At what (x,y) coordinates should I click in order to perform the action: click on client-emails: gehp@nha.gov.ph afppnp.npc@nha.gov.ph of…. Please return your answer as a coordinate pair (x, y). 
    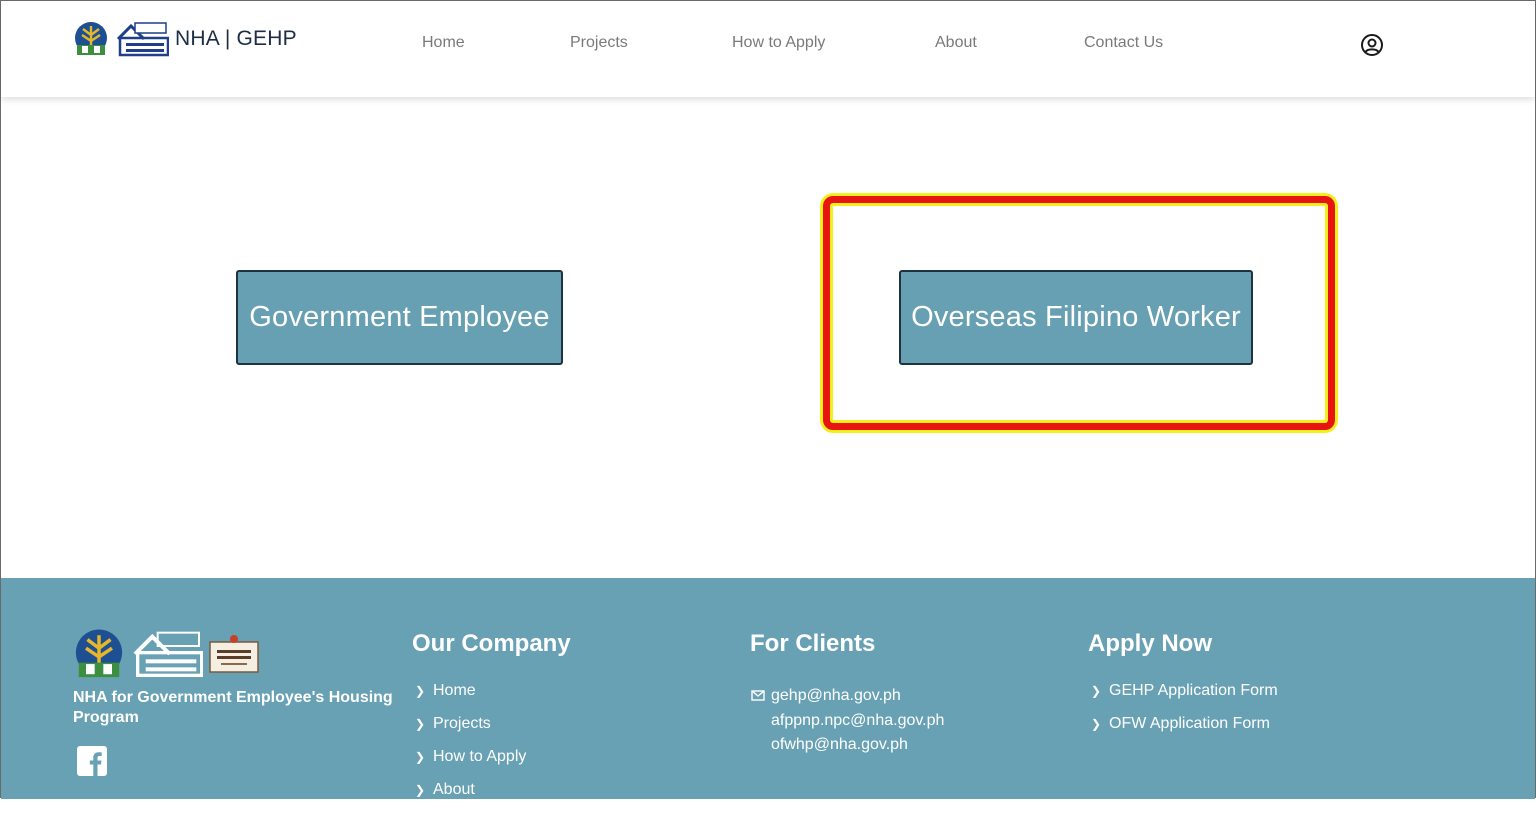
    Looking at the image, I should click on (847, 721).